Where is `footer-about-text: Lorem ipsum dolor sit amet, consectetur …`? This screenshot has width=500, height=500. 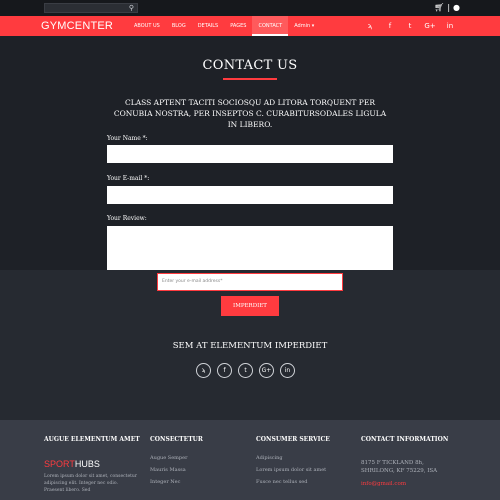
footer-about-text: Lorem ipsum dolor sit amet, consectetur … is located at coordinates (90, 483).